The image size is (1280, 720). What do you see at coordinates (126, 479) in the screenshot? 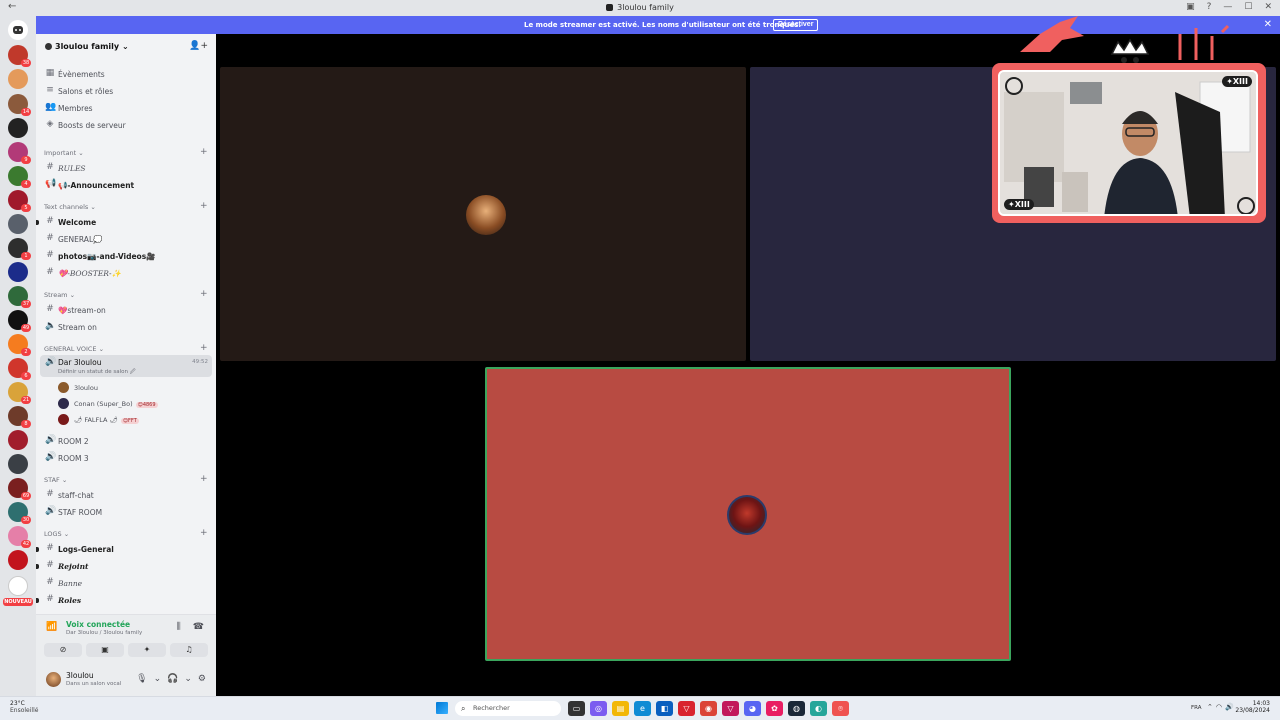
I see `category-staf: STAF ⌄ +` at bounding box center [126, 479].